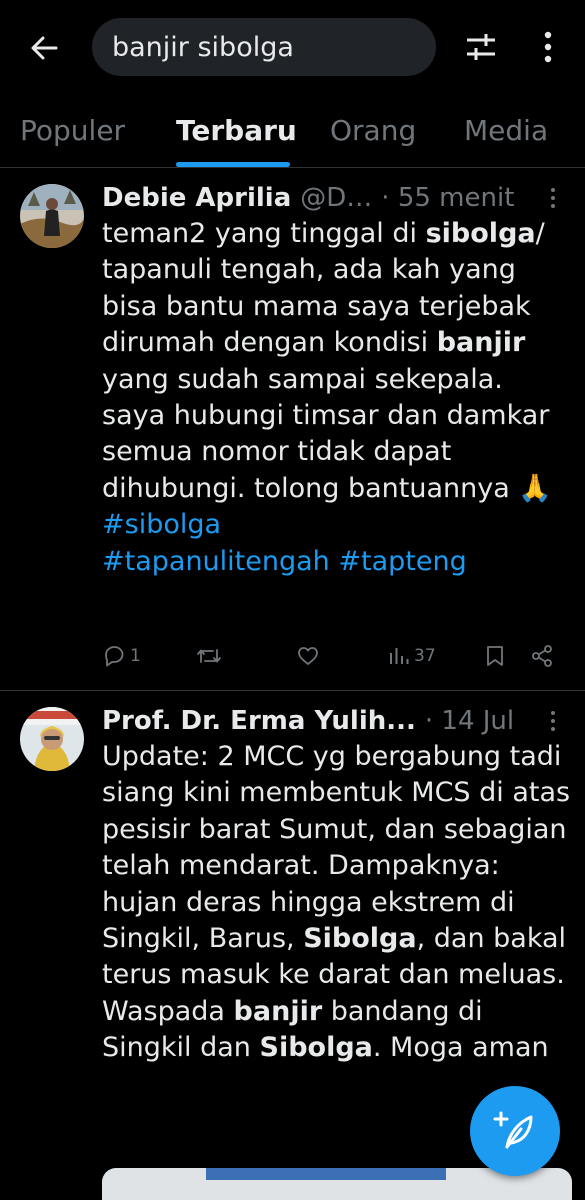 Image resolution: width=585 pixels, height=1200 pixels. I want to click on back-arrow-icon, so click(44, 48).